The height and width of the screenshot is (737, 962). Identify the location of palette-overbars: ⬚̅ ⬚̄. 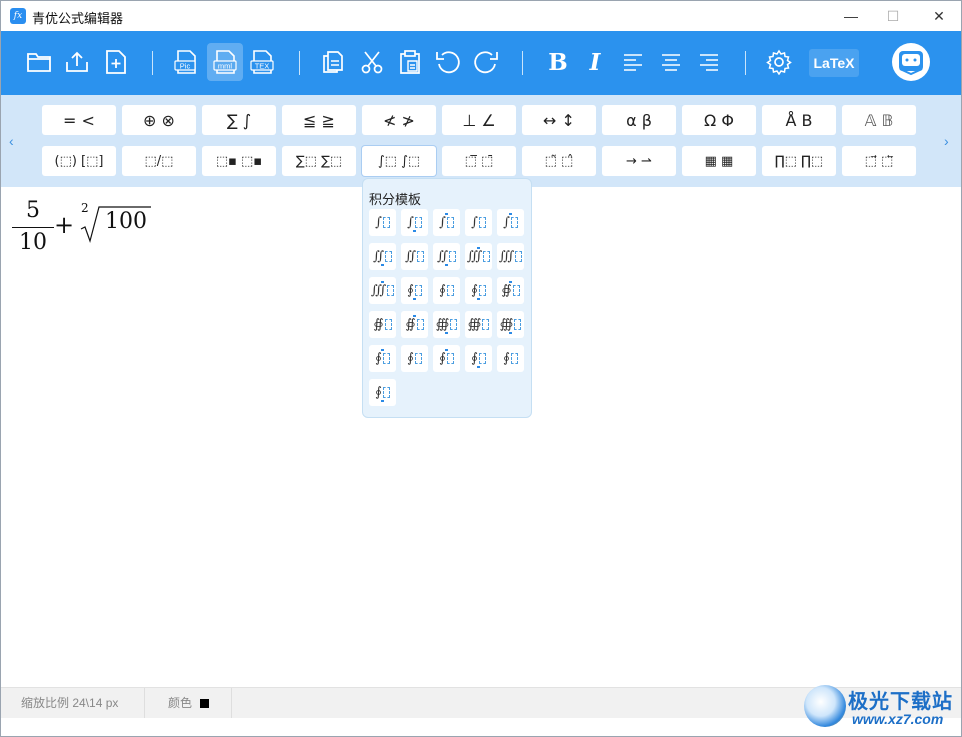
(479, 161).